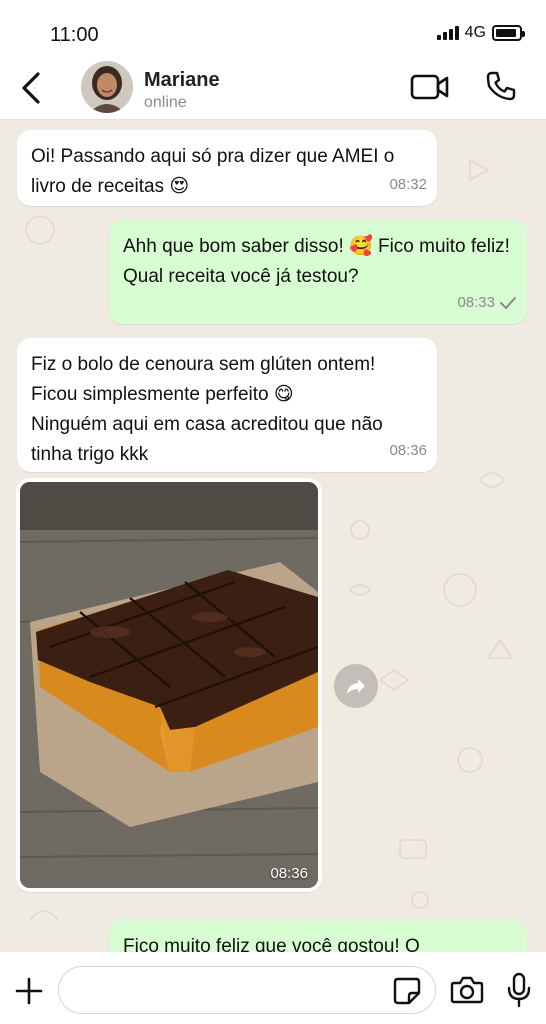 This screenshot has height=1024, width=546. Describe the element at coordinates (508, 33) in the screenshot. I see `battery-icon` at that location.